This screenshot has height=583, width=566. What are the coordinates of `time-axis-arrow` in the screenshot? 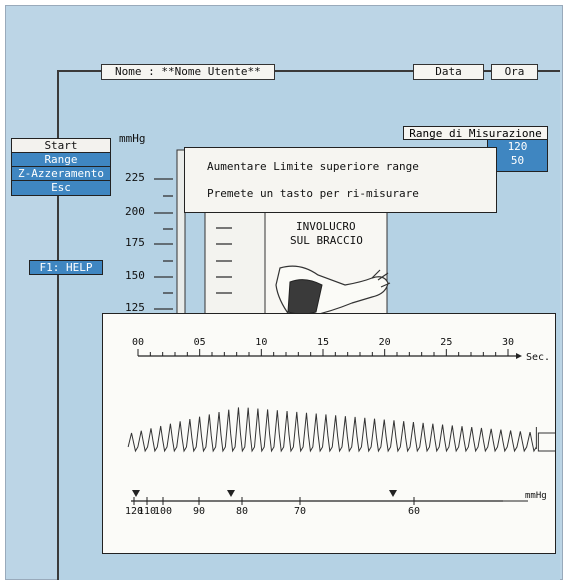 It's located at (519, 356).